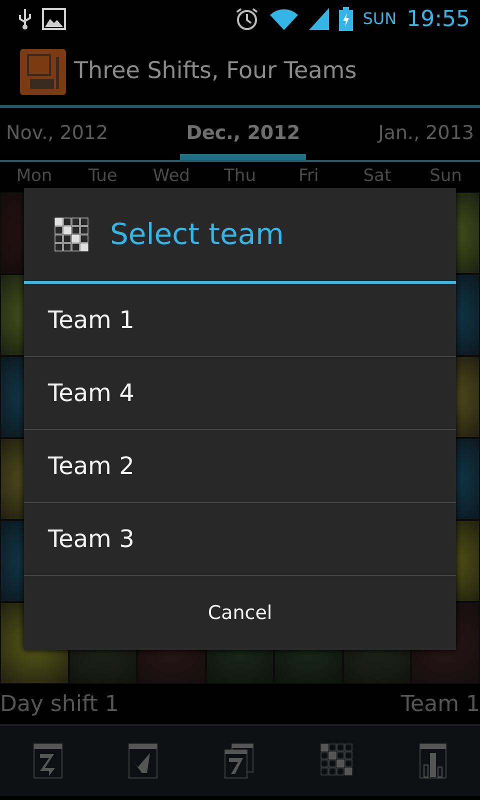 Image resolution: width=480 pixels, height=800 pixels. What do you see at coordinates (240, 539) in the screenshot?
I see `team-option: Team 3` at bounding box center [240, 539].